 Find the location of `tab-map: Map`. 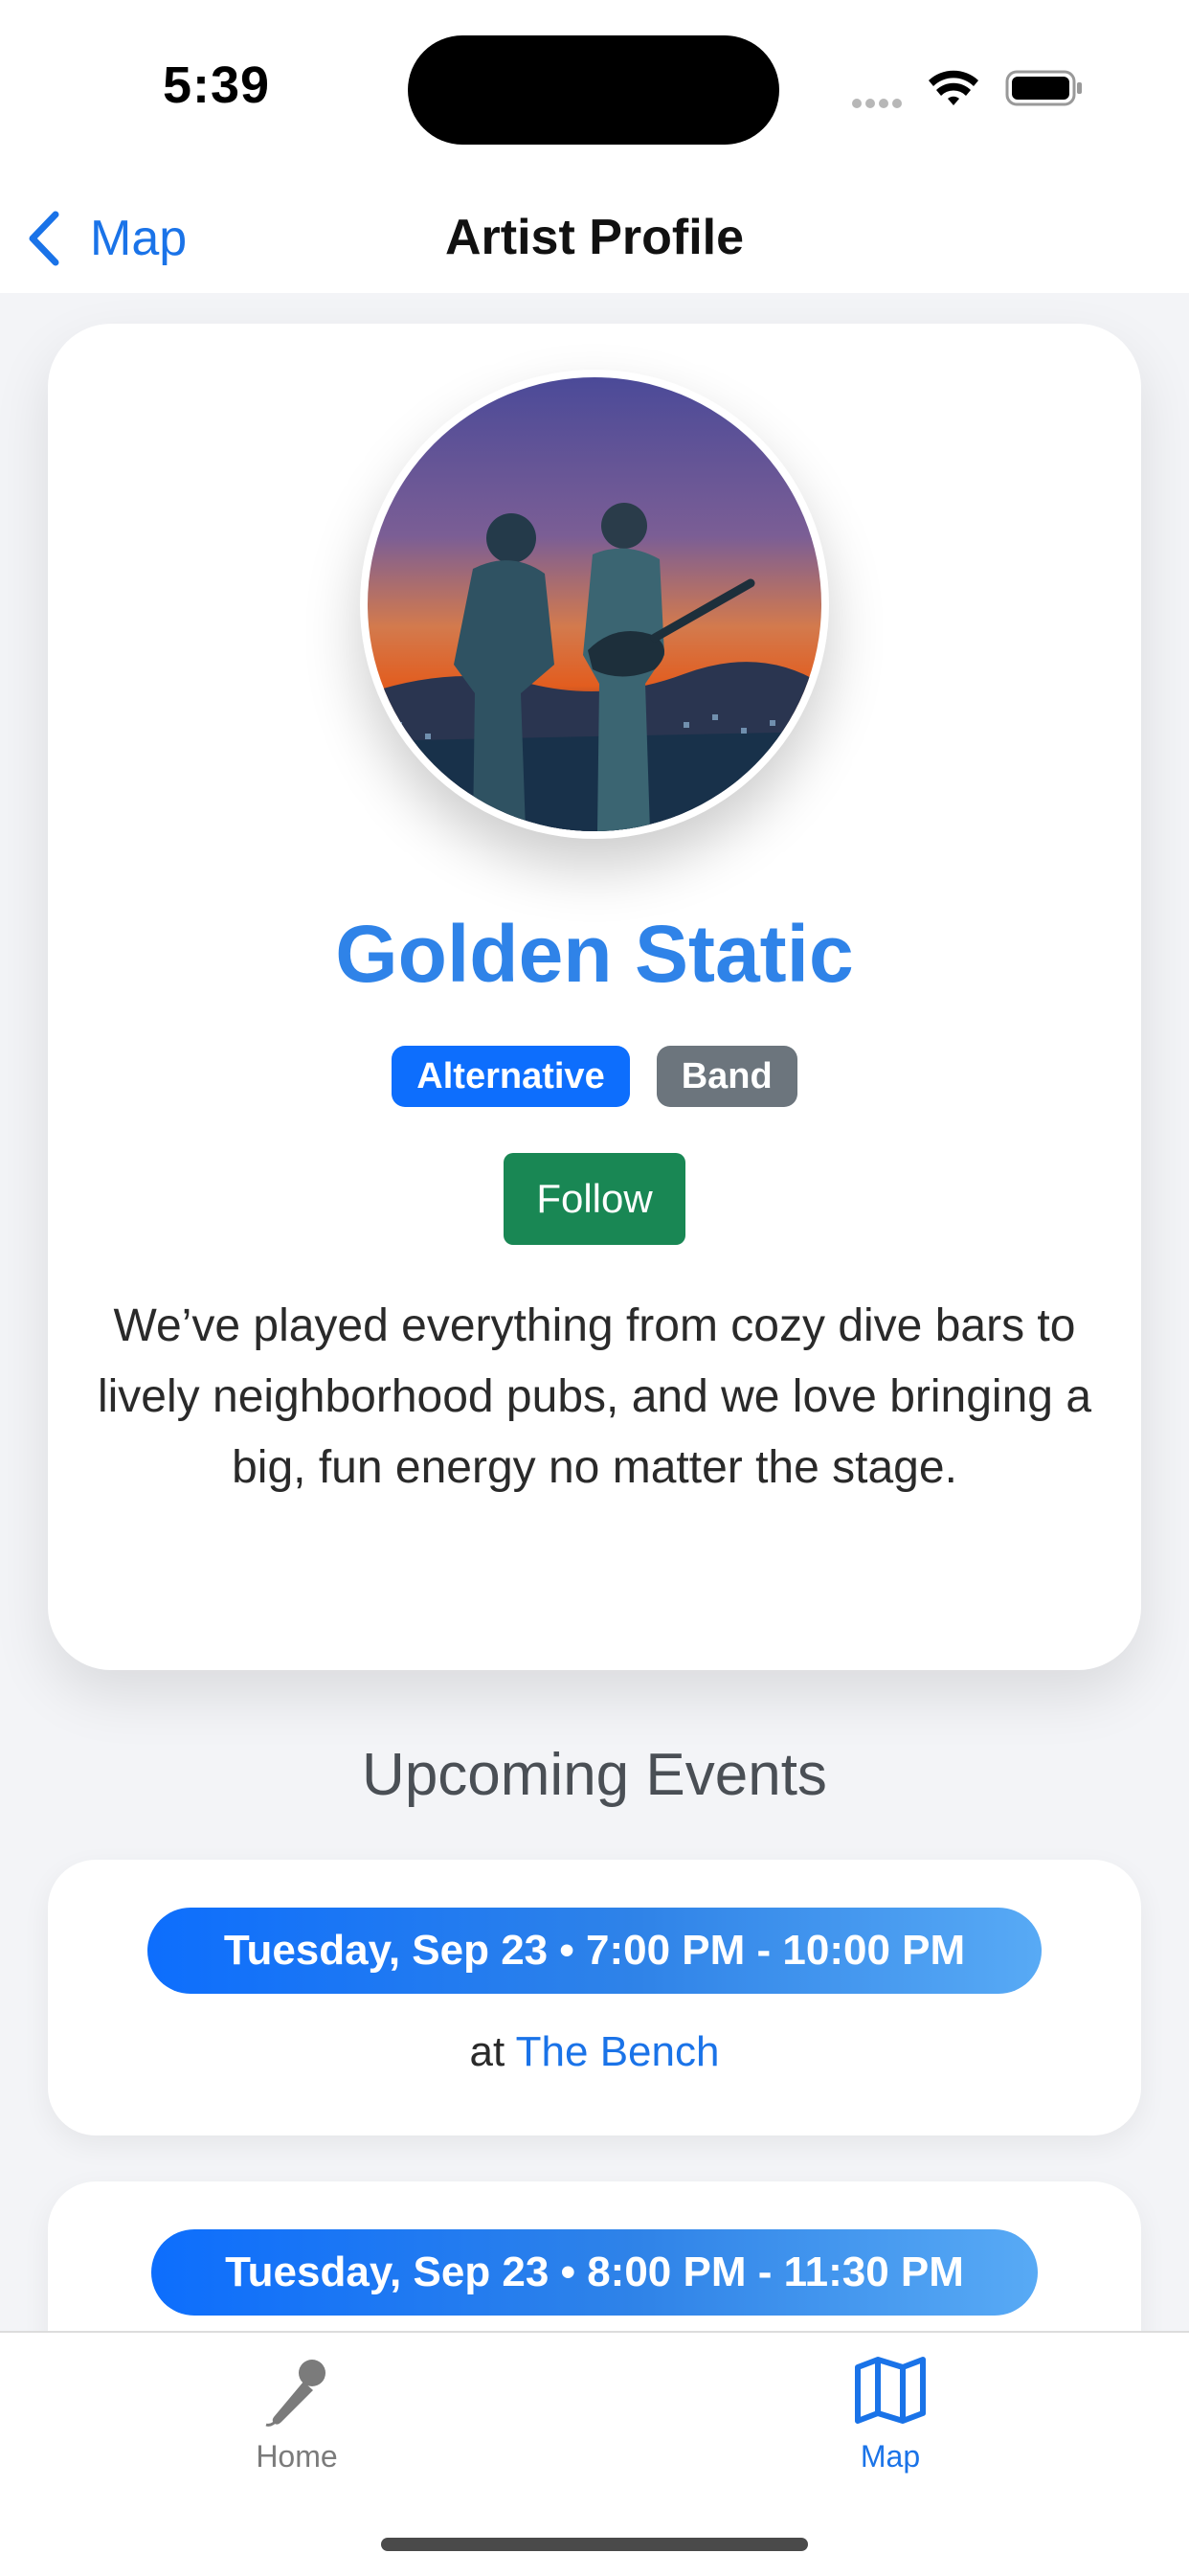

tab-map: Map is located at coordinates (890, 2413).